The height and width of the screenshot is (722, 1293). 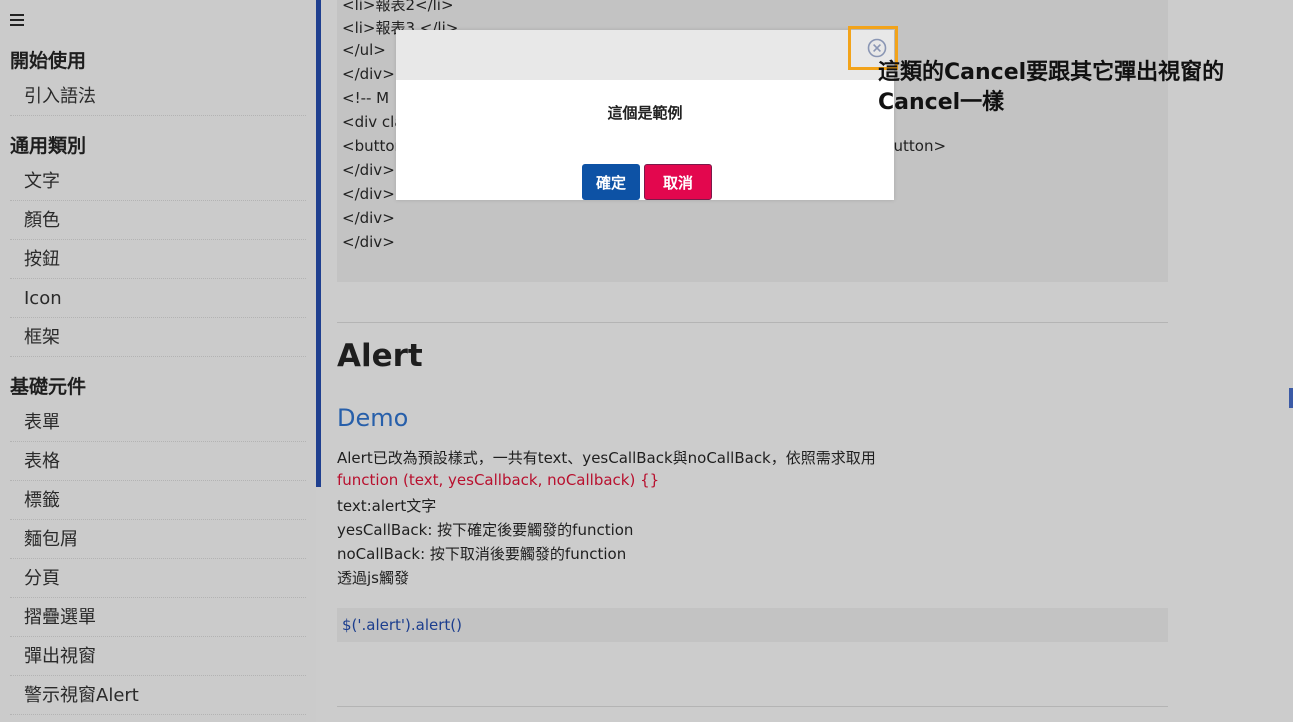 I want to click on sidebar-item-breadcrumb: 麵包屑, so click(x=158, y=540).